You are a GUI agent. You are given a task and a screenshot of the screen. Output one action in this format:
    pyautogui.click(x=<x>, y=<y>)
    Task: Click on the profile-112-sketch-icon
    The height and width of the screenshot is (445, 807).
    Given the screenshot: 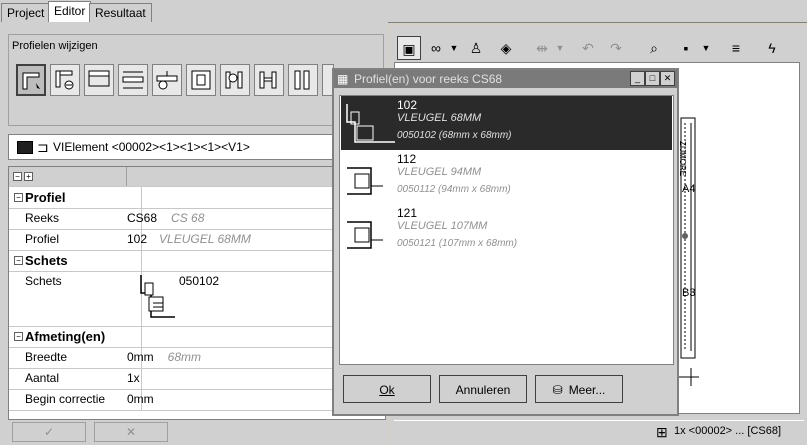 What is the action you would take?
    pyautogui.click(x=365, y=181)
    